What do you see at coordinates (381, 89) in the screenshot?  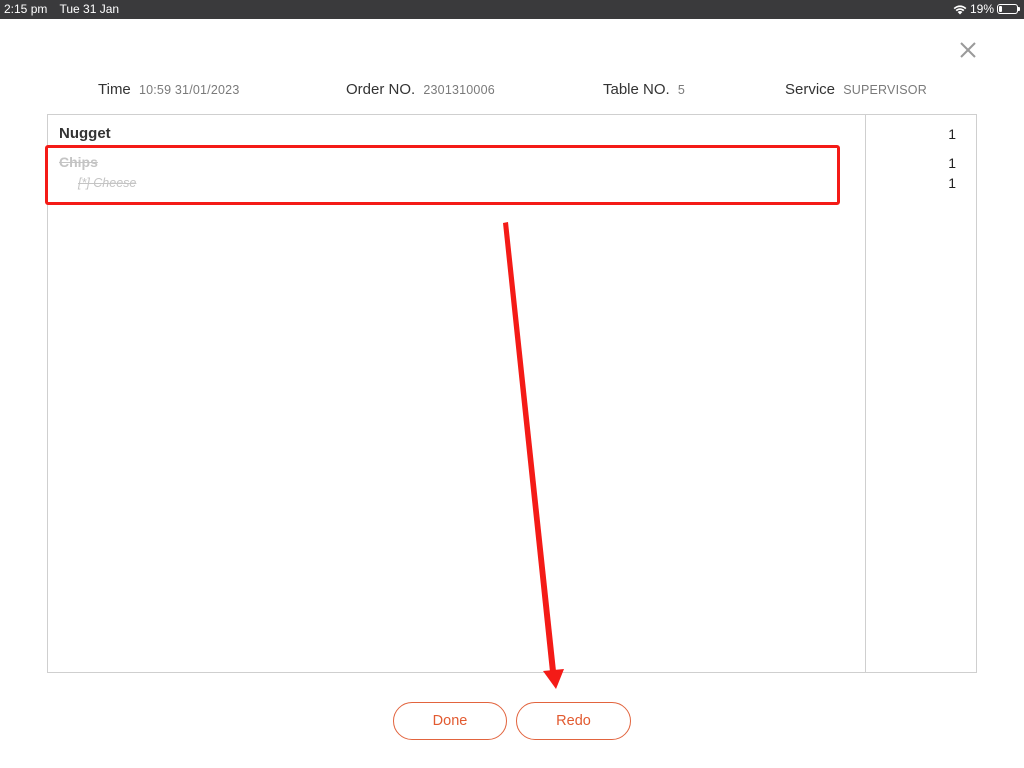 I see `order-number-label: Order NO.` at bounding box center [381, 89].